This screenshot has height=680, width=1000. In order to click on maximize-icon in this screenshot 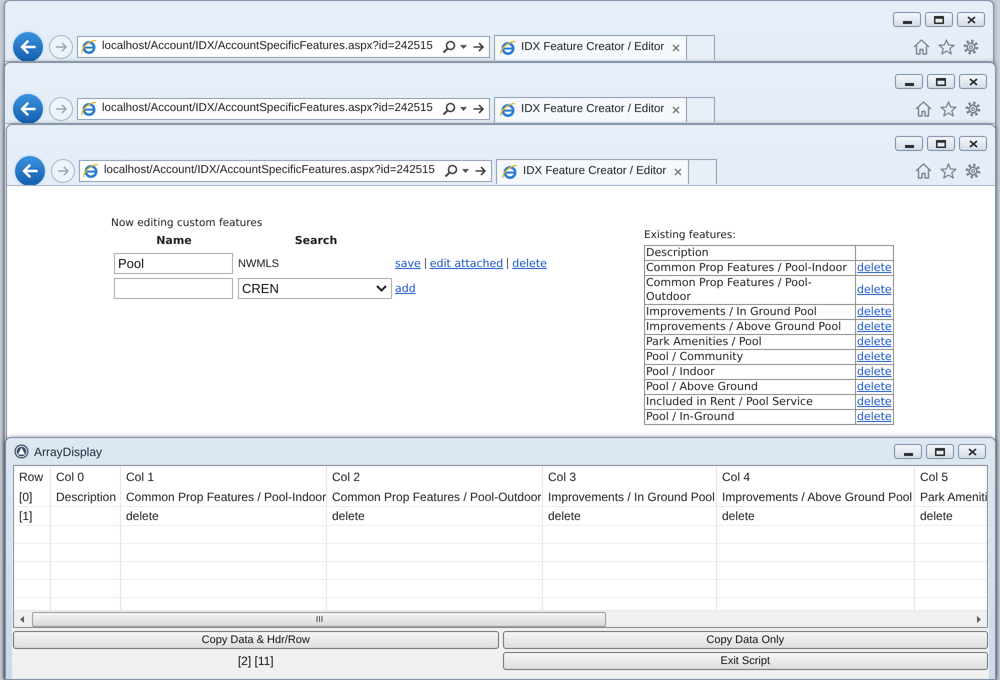, I will do `click(941, 82)`.